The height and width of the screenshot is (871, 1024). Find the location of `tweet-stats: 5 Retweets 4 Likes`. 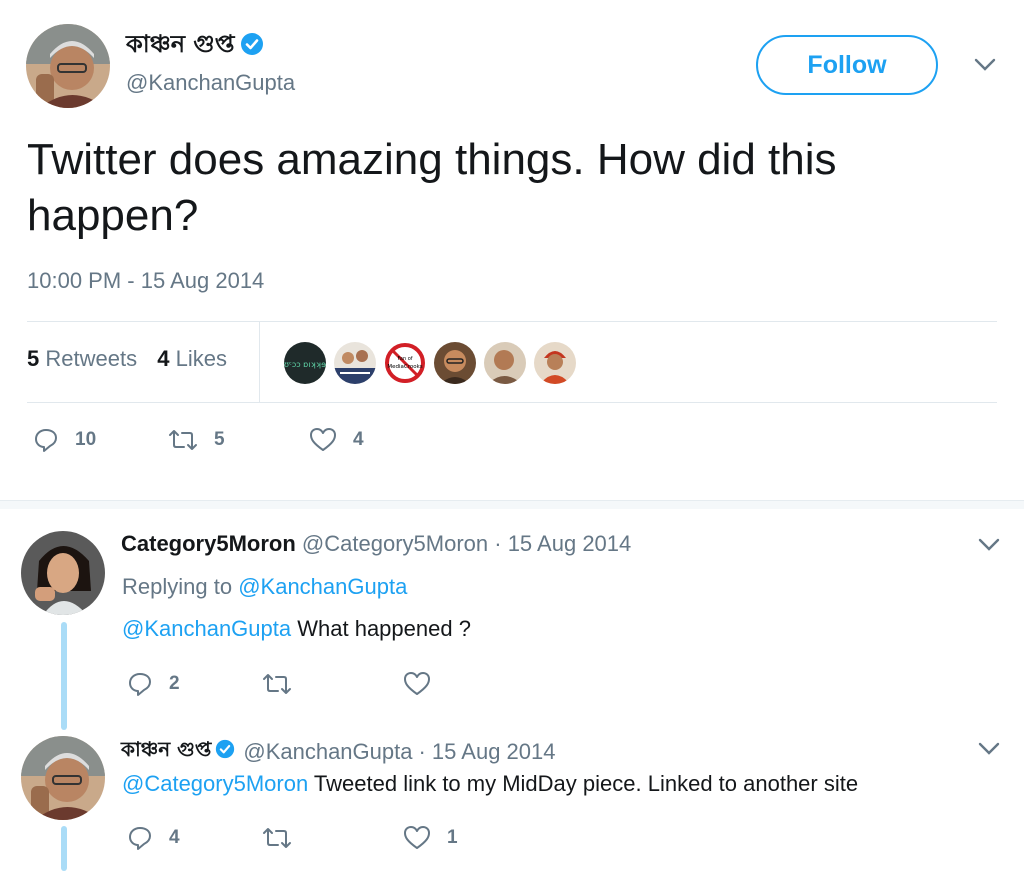

tweet-stats: 5 Retweets 4 Likes is located at coordinates (127, 359).